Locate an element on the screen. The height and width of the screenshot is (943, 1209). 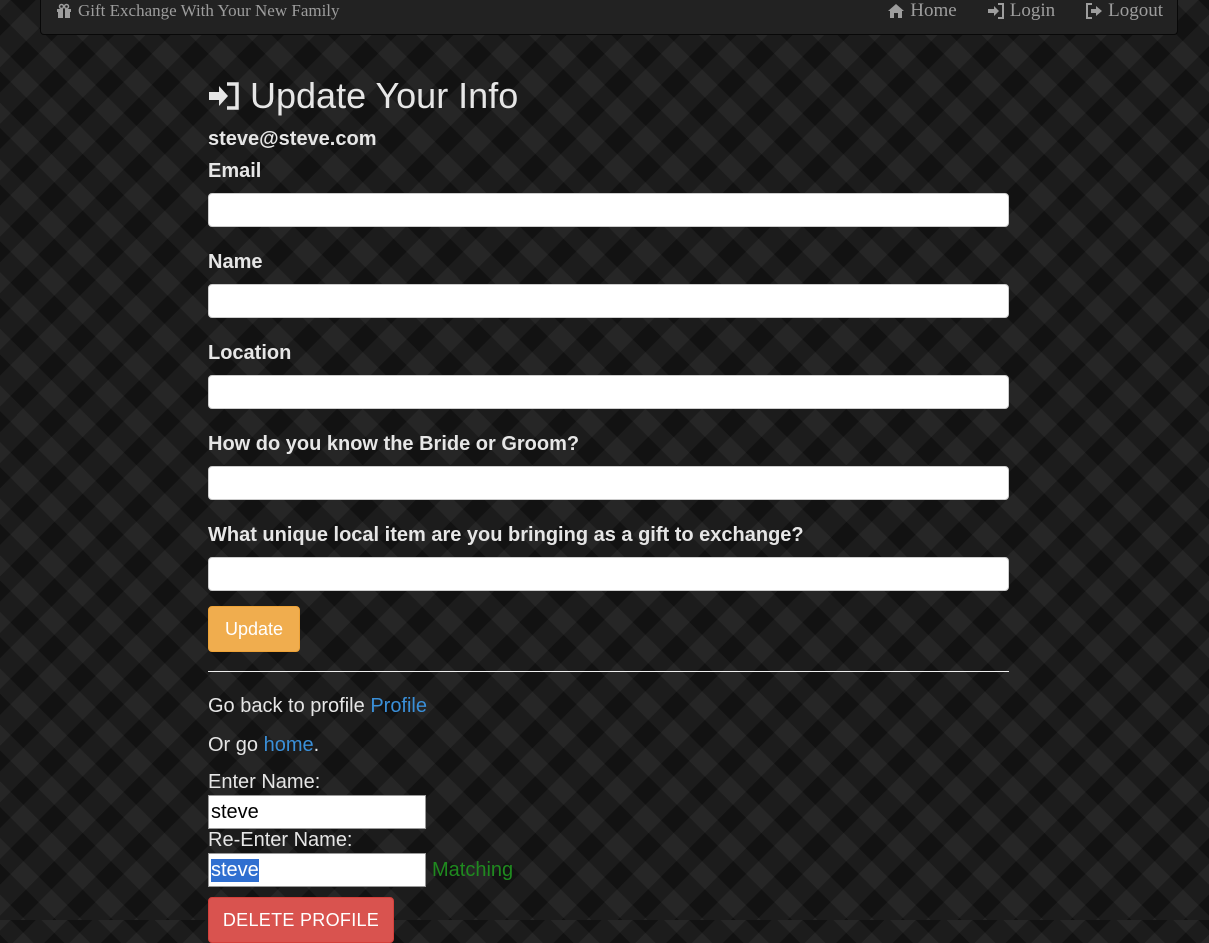
home-suffix: . is located at coordinates (316, 745).